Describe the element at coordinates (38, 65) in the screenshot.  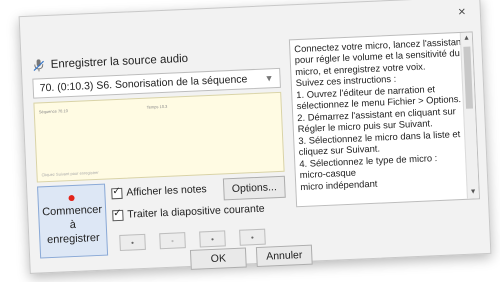
I see `microphone-icon` at that location.